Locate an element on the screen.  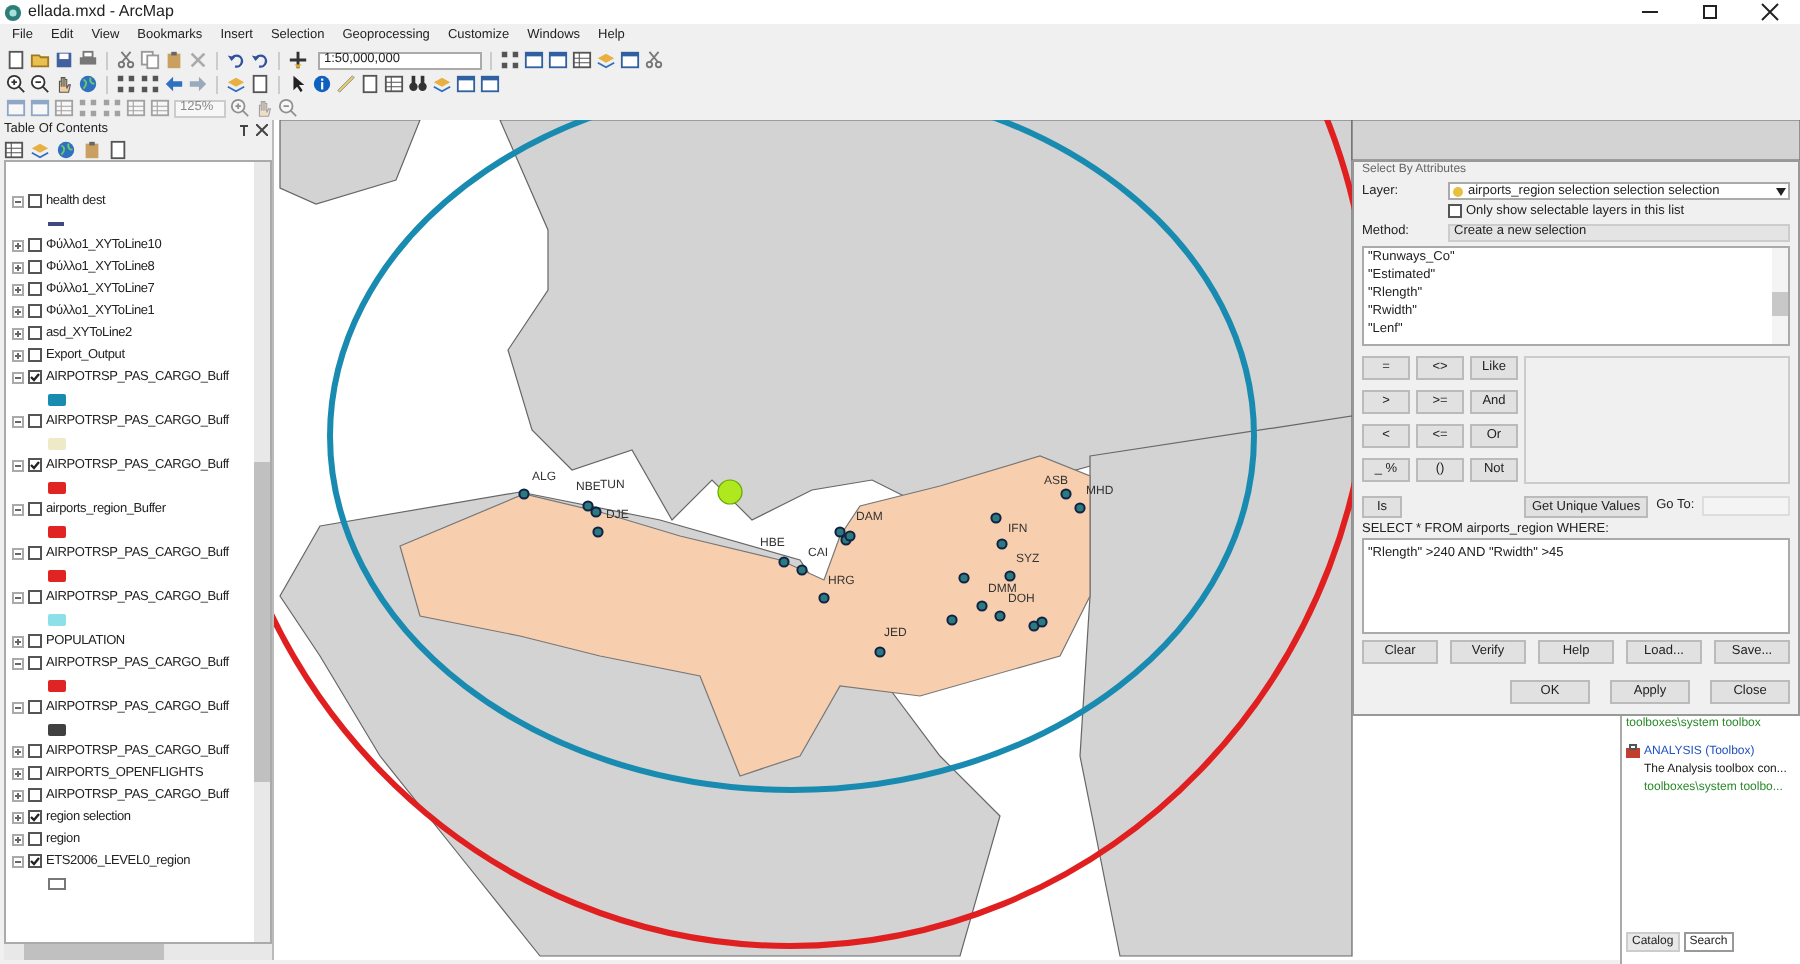
binoculars-icon is located at coordinates (418, 84).